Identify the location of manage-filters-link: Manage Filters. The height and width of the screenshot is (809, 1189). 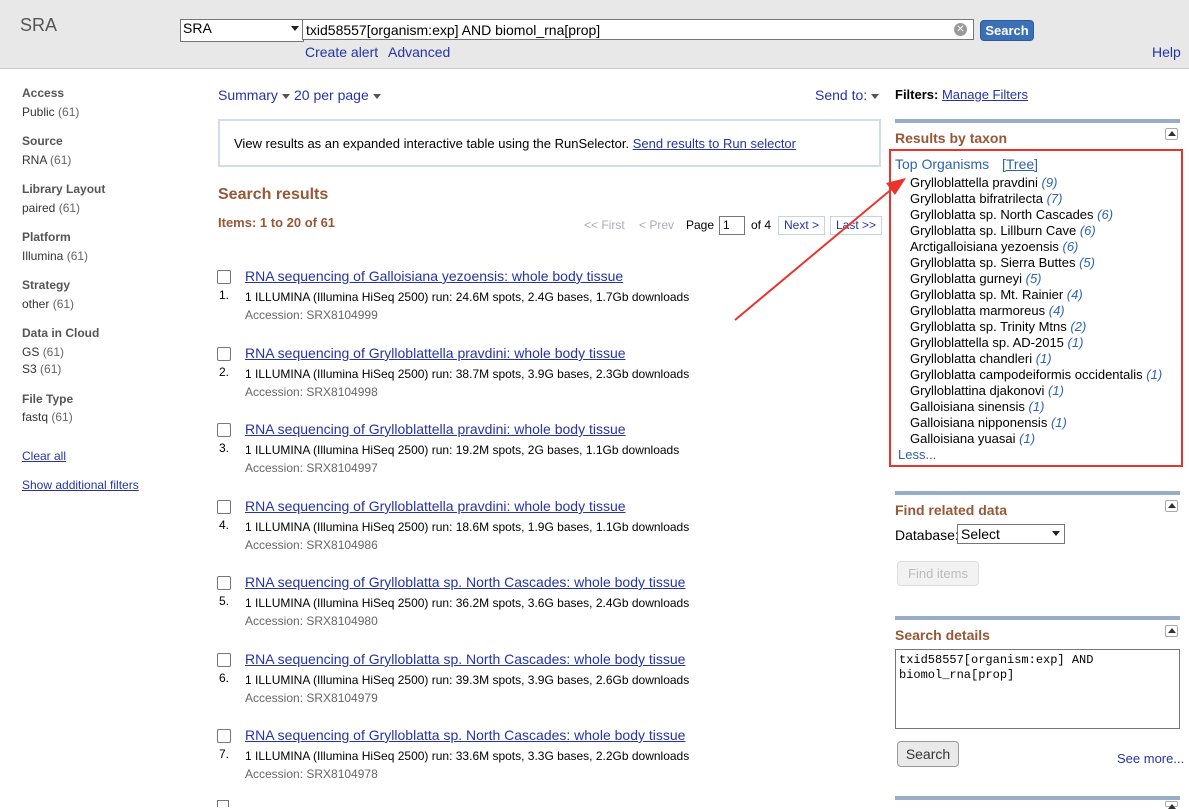
(985, 94).